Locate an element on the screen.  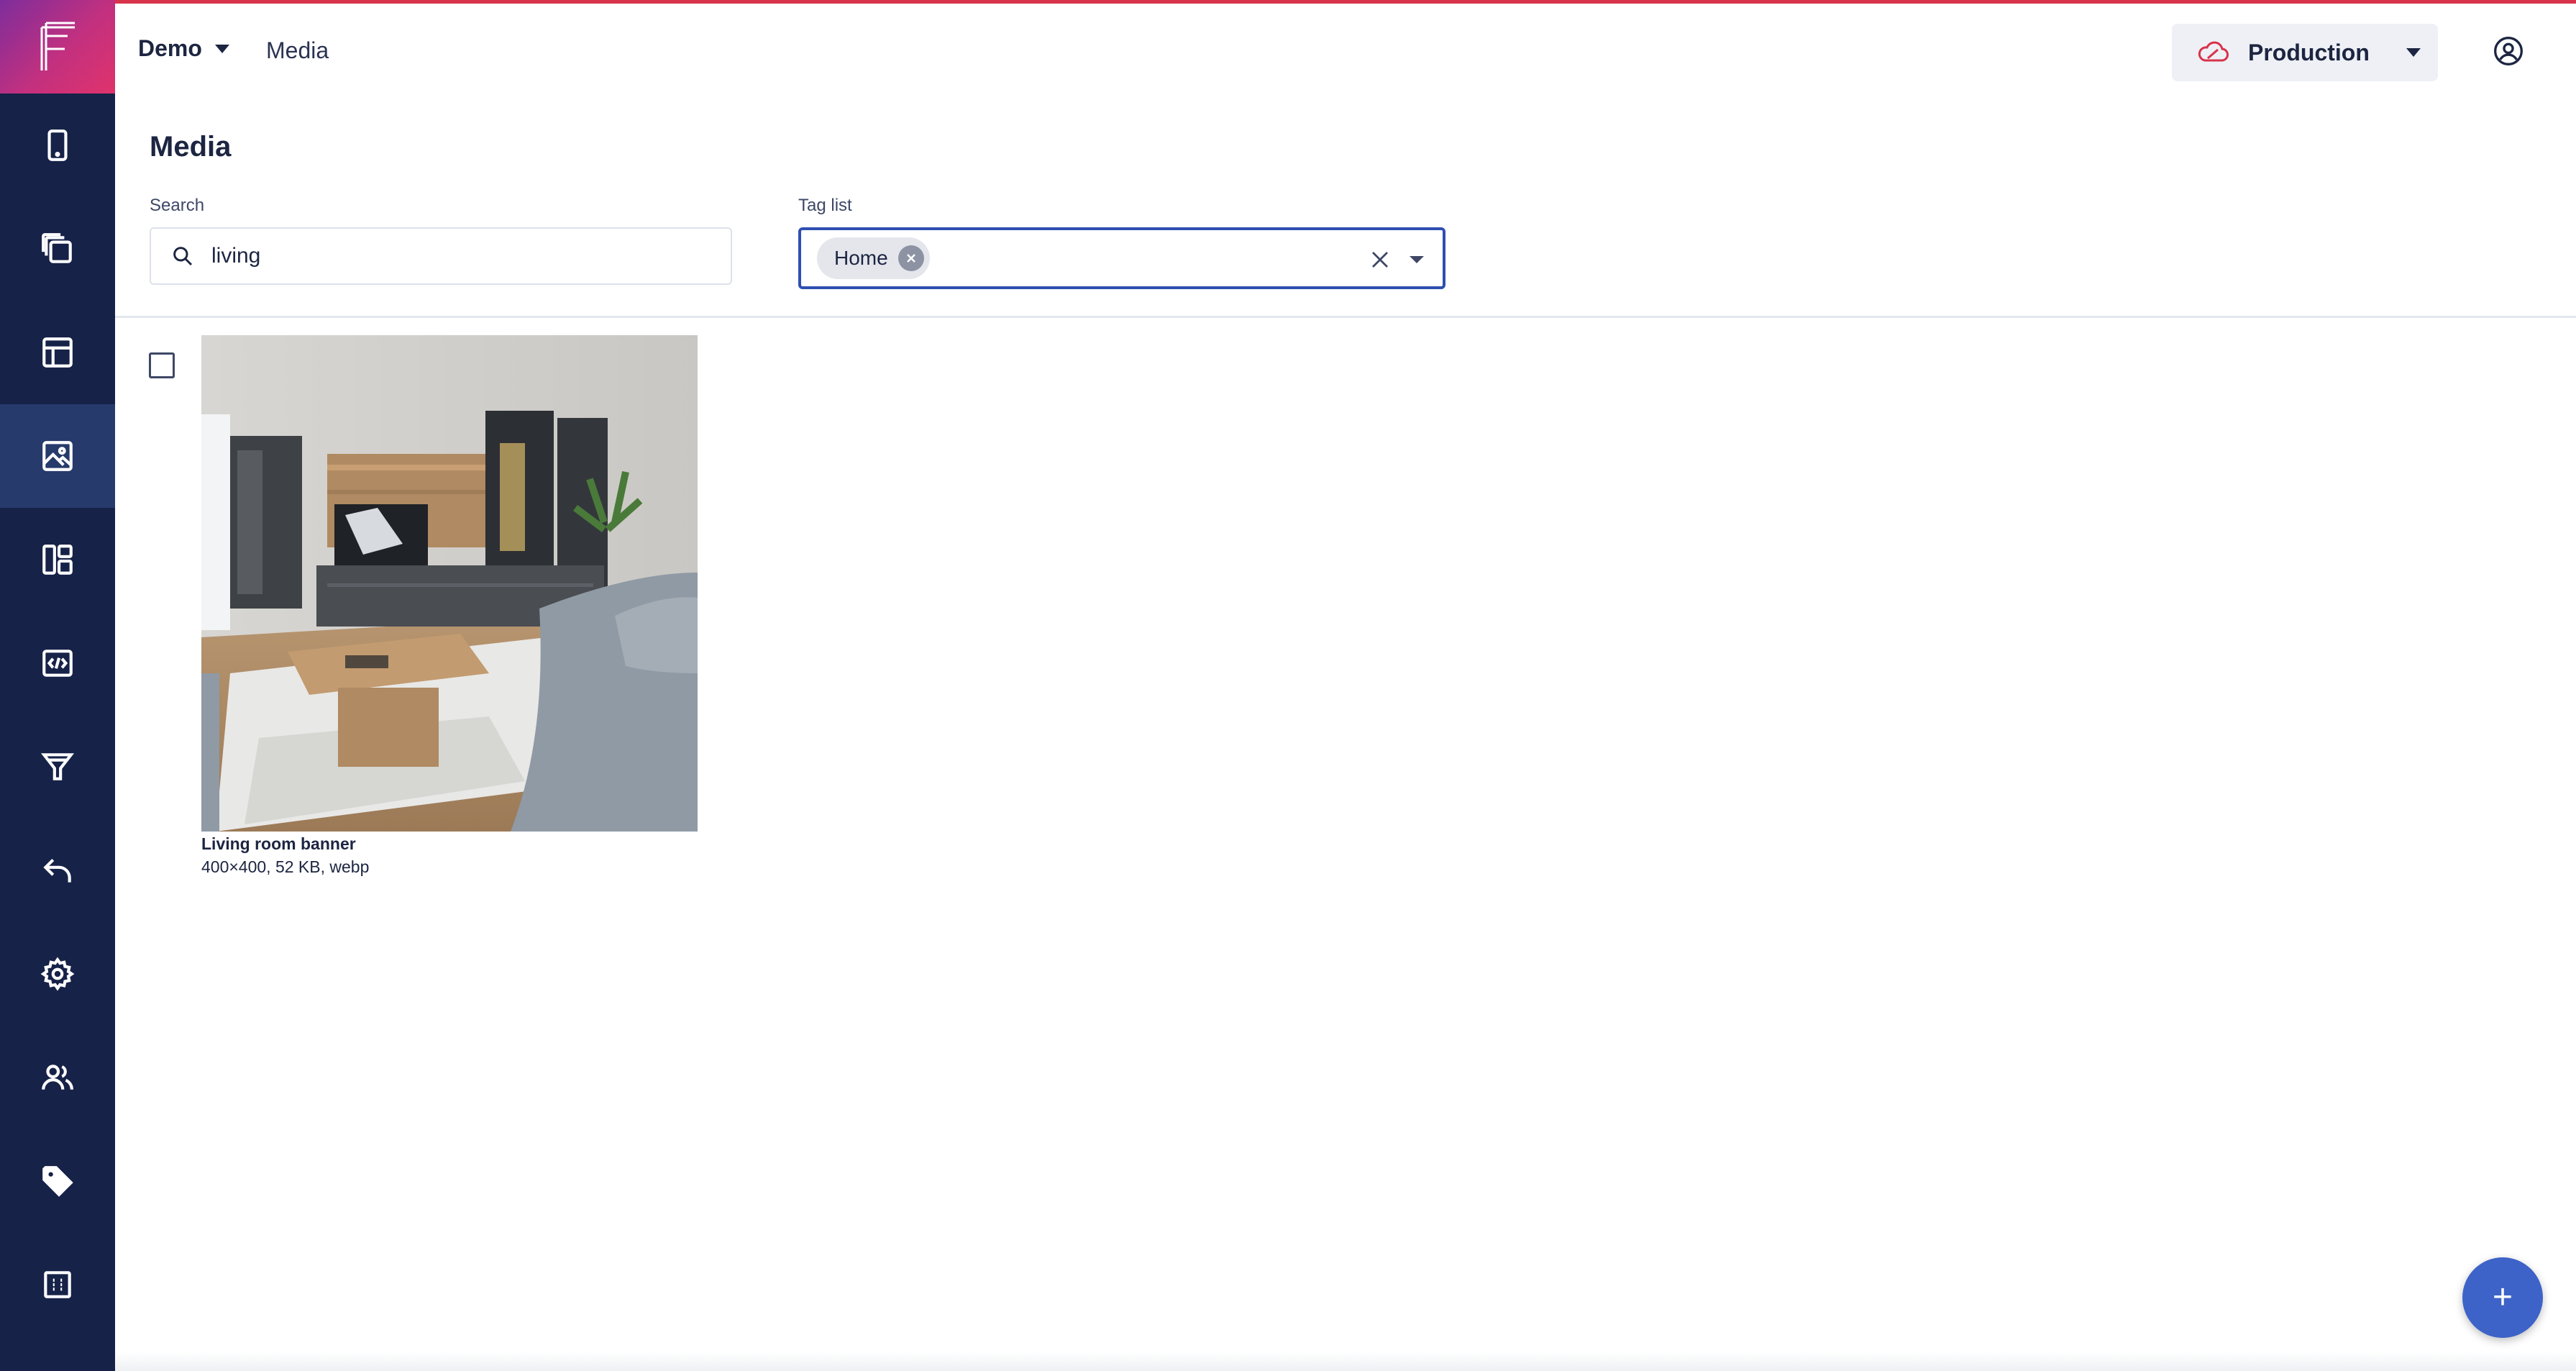
sidebar is located at coordinates (57, 685).